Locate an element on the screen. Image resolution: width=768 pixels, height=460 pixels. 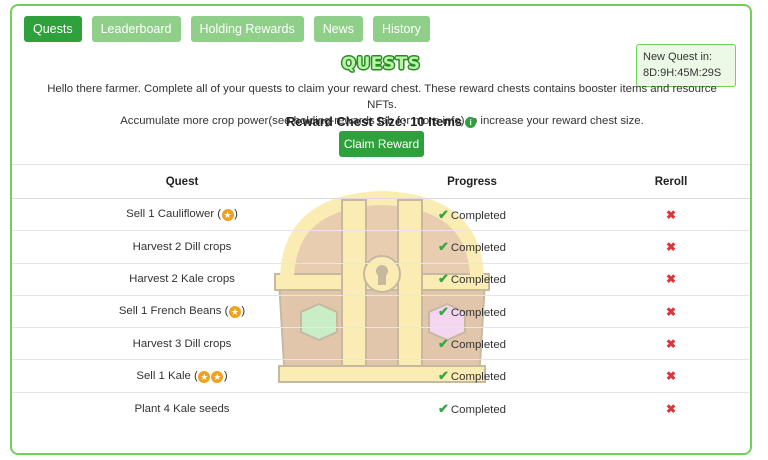
quest-cell: Harvest 3 Dill crops is located at coordinates (182, 344).